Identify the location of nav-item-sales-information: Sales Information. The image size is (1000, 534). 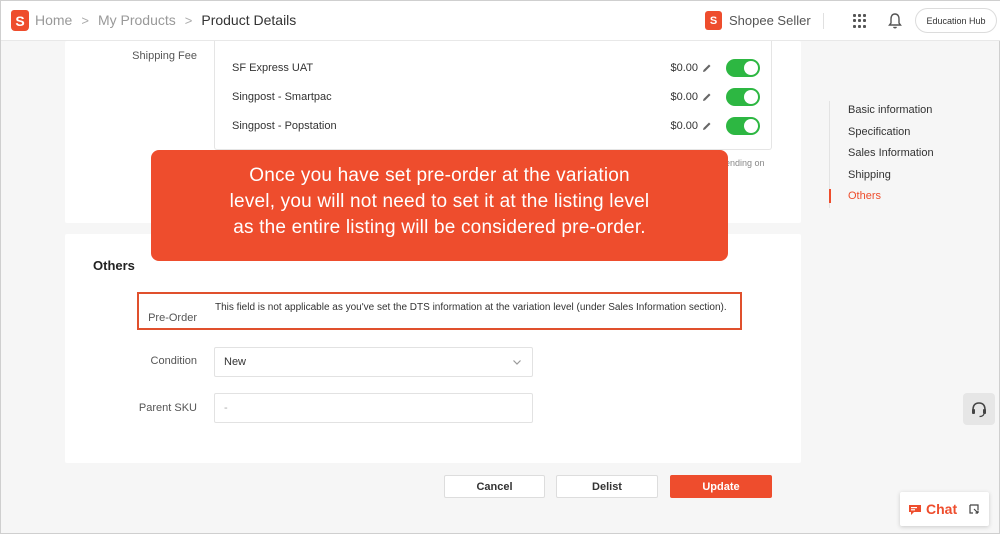
(881, 155).